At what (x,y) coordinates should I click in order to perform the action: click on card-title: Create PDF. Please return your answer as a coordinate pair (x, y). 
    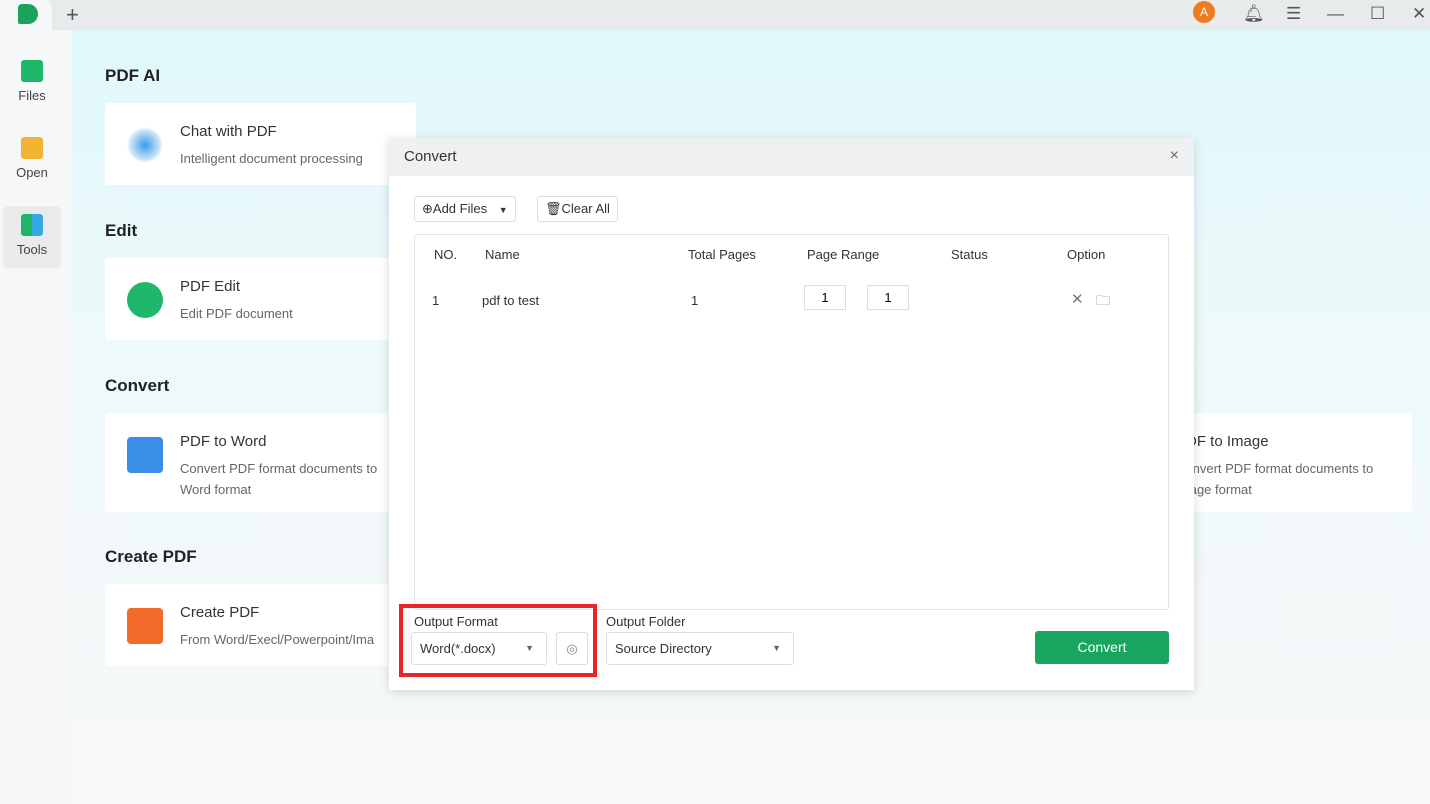
    Looking at the image, I should click on (220, 612).